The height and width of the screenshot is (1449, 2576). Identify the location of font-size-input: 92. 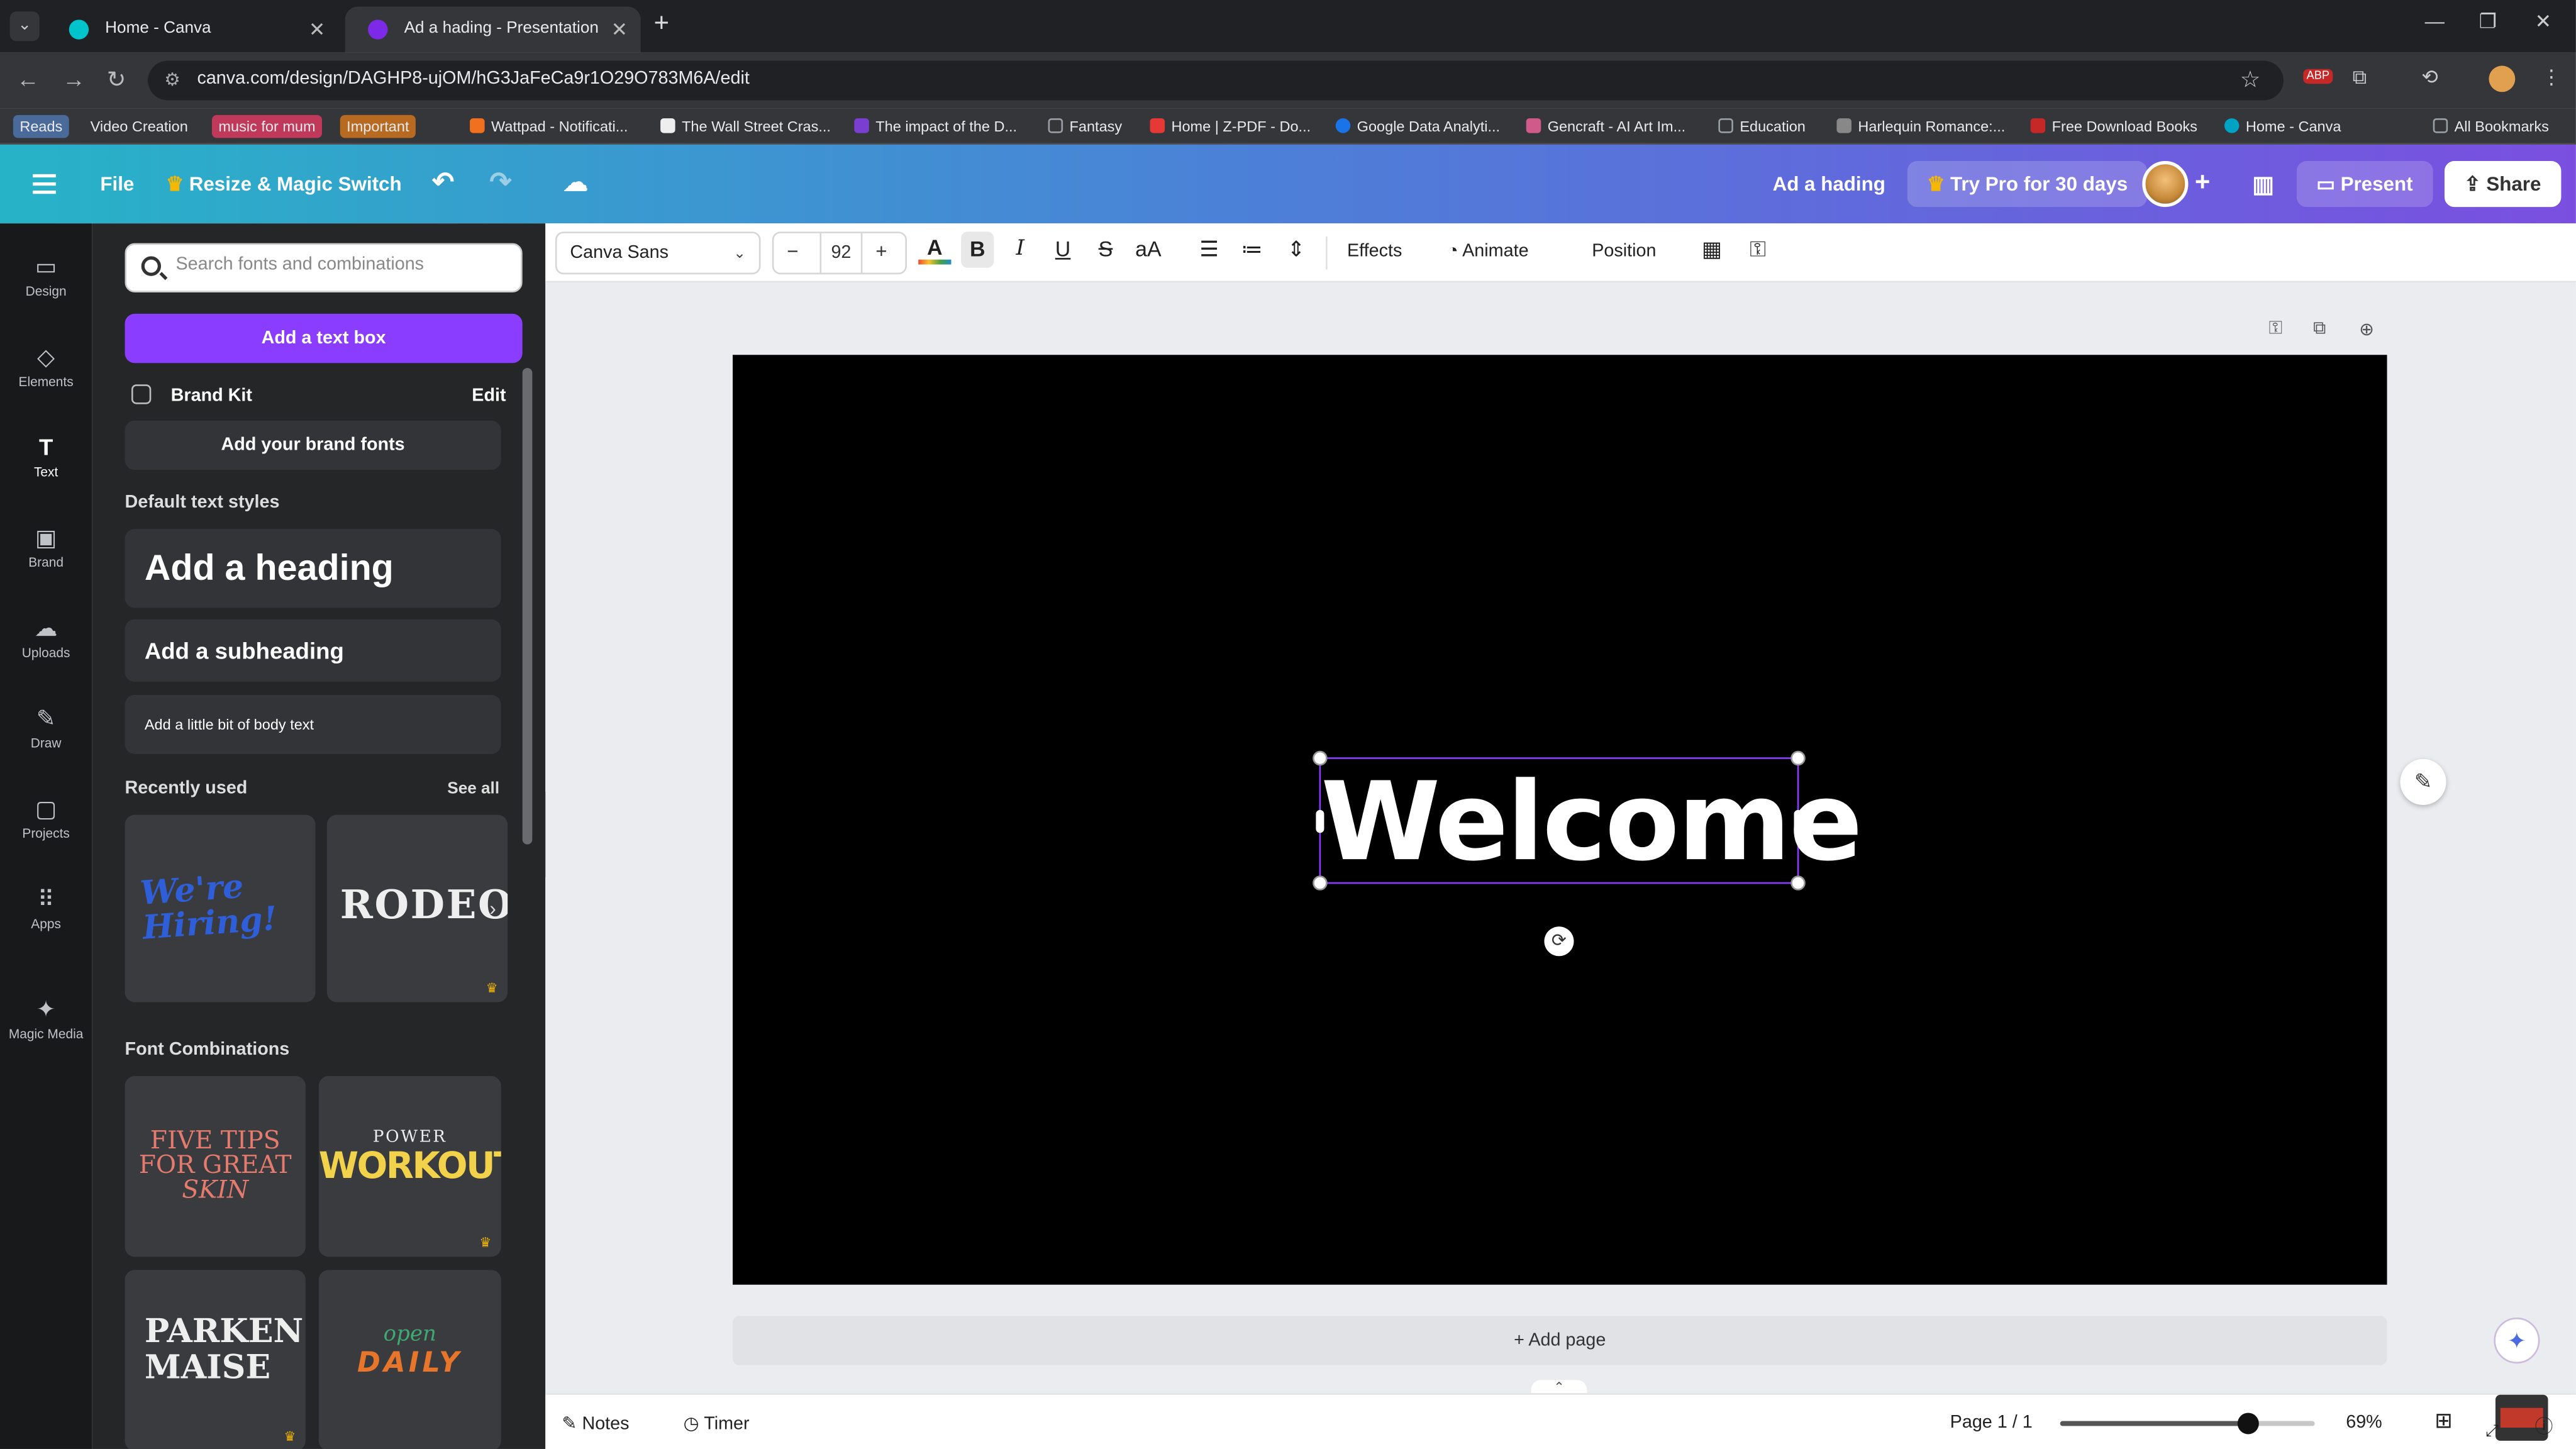
(841, 253).